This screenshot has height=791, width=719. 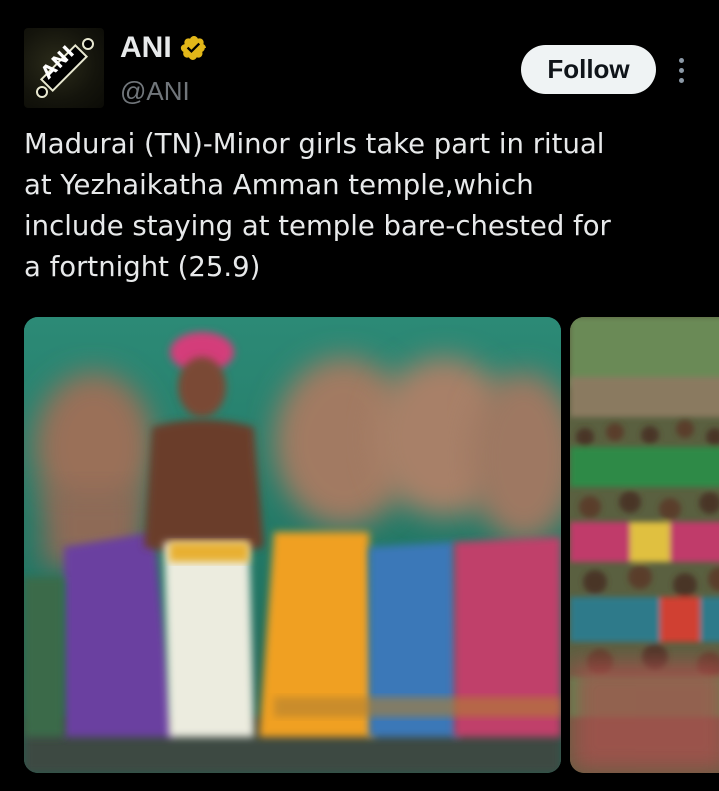 I want to click on media-image-2-graphic, so click(x=644, y=545).